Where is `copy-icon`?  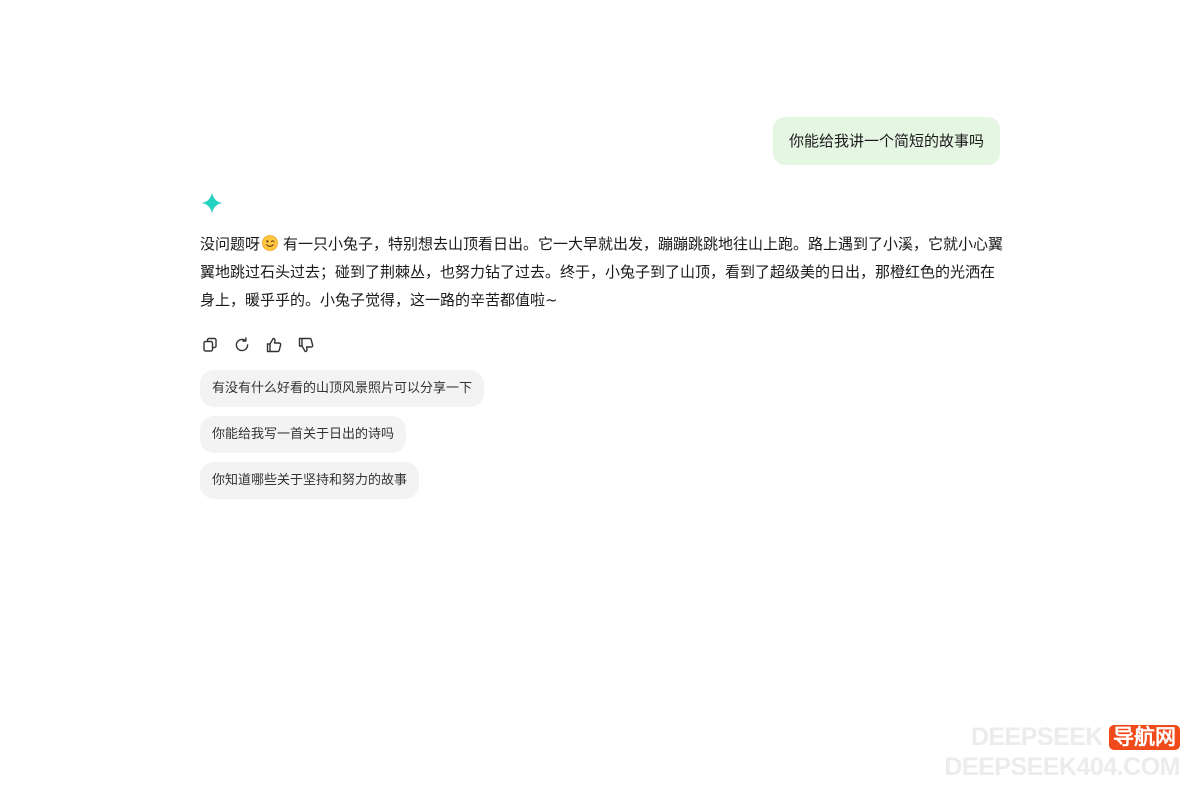 copy-icon is located at coordinates (210, 344).